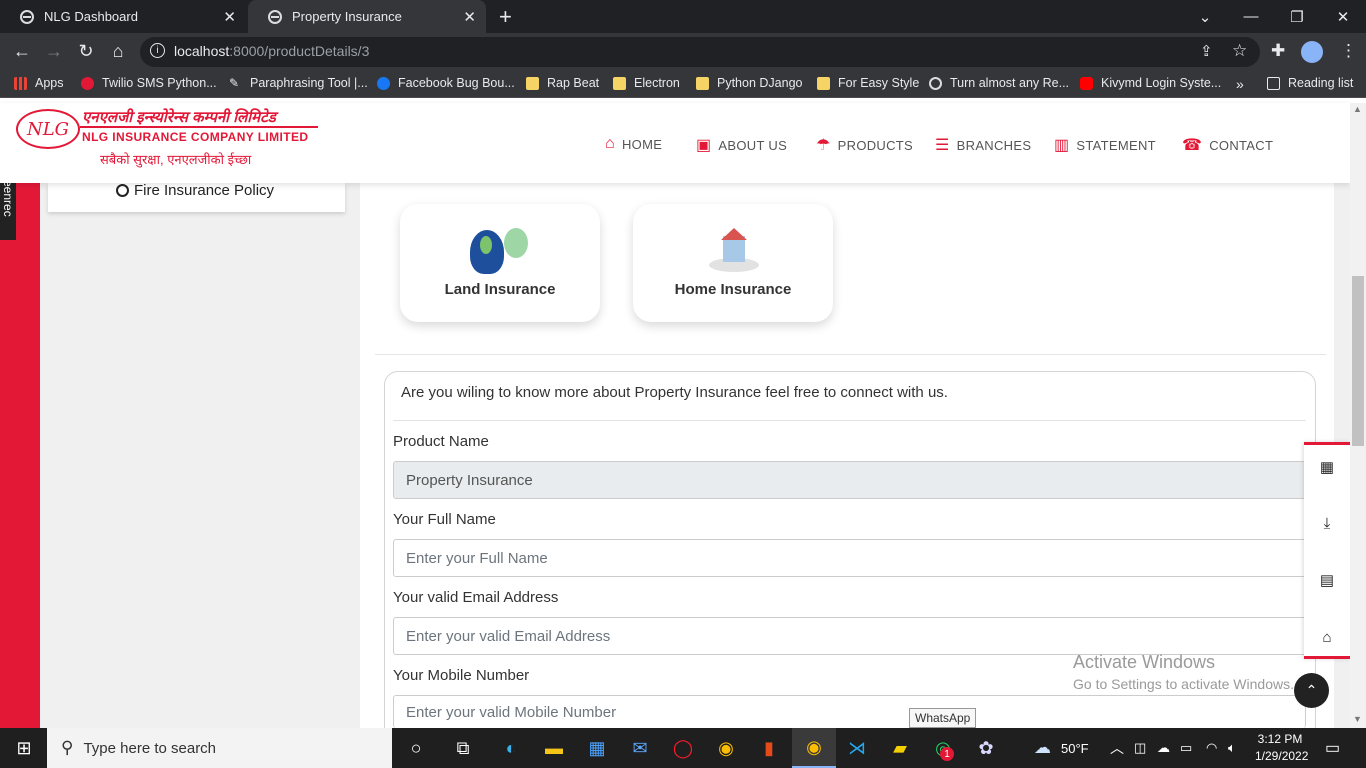  Describe the element at coordinates (683, 748) in the screenshot. I see `opera-icon: ◯` at that location.